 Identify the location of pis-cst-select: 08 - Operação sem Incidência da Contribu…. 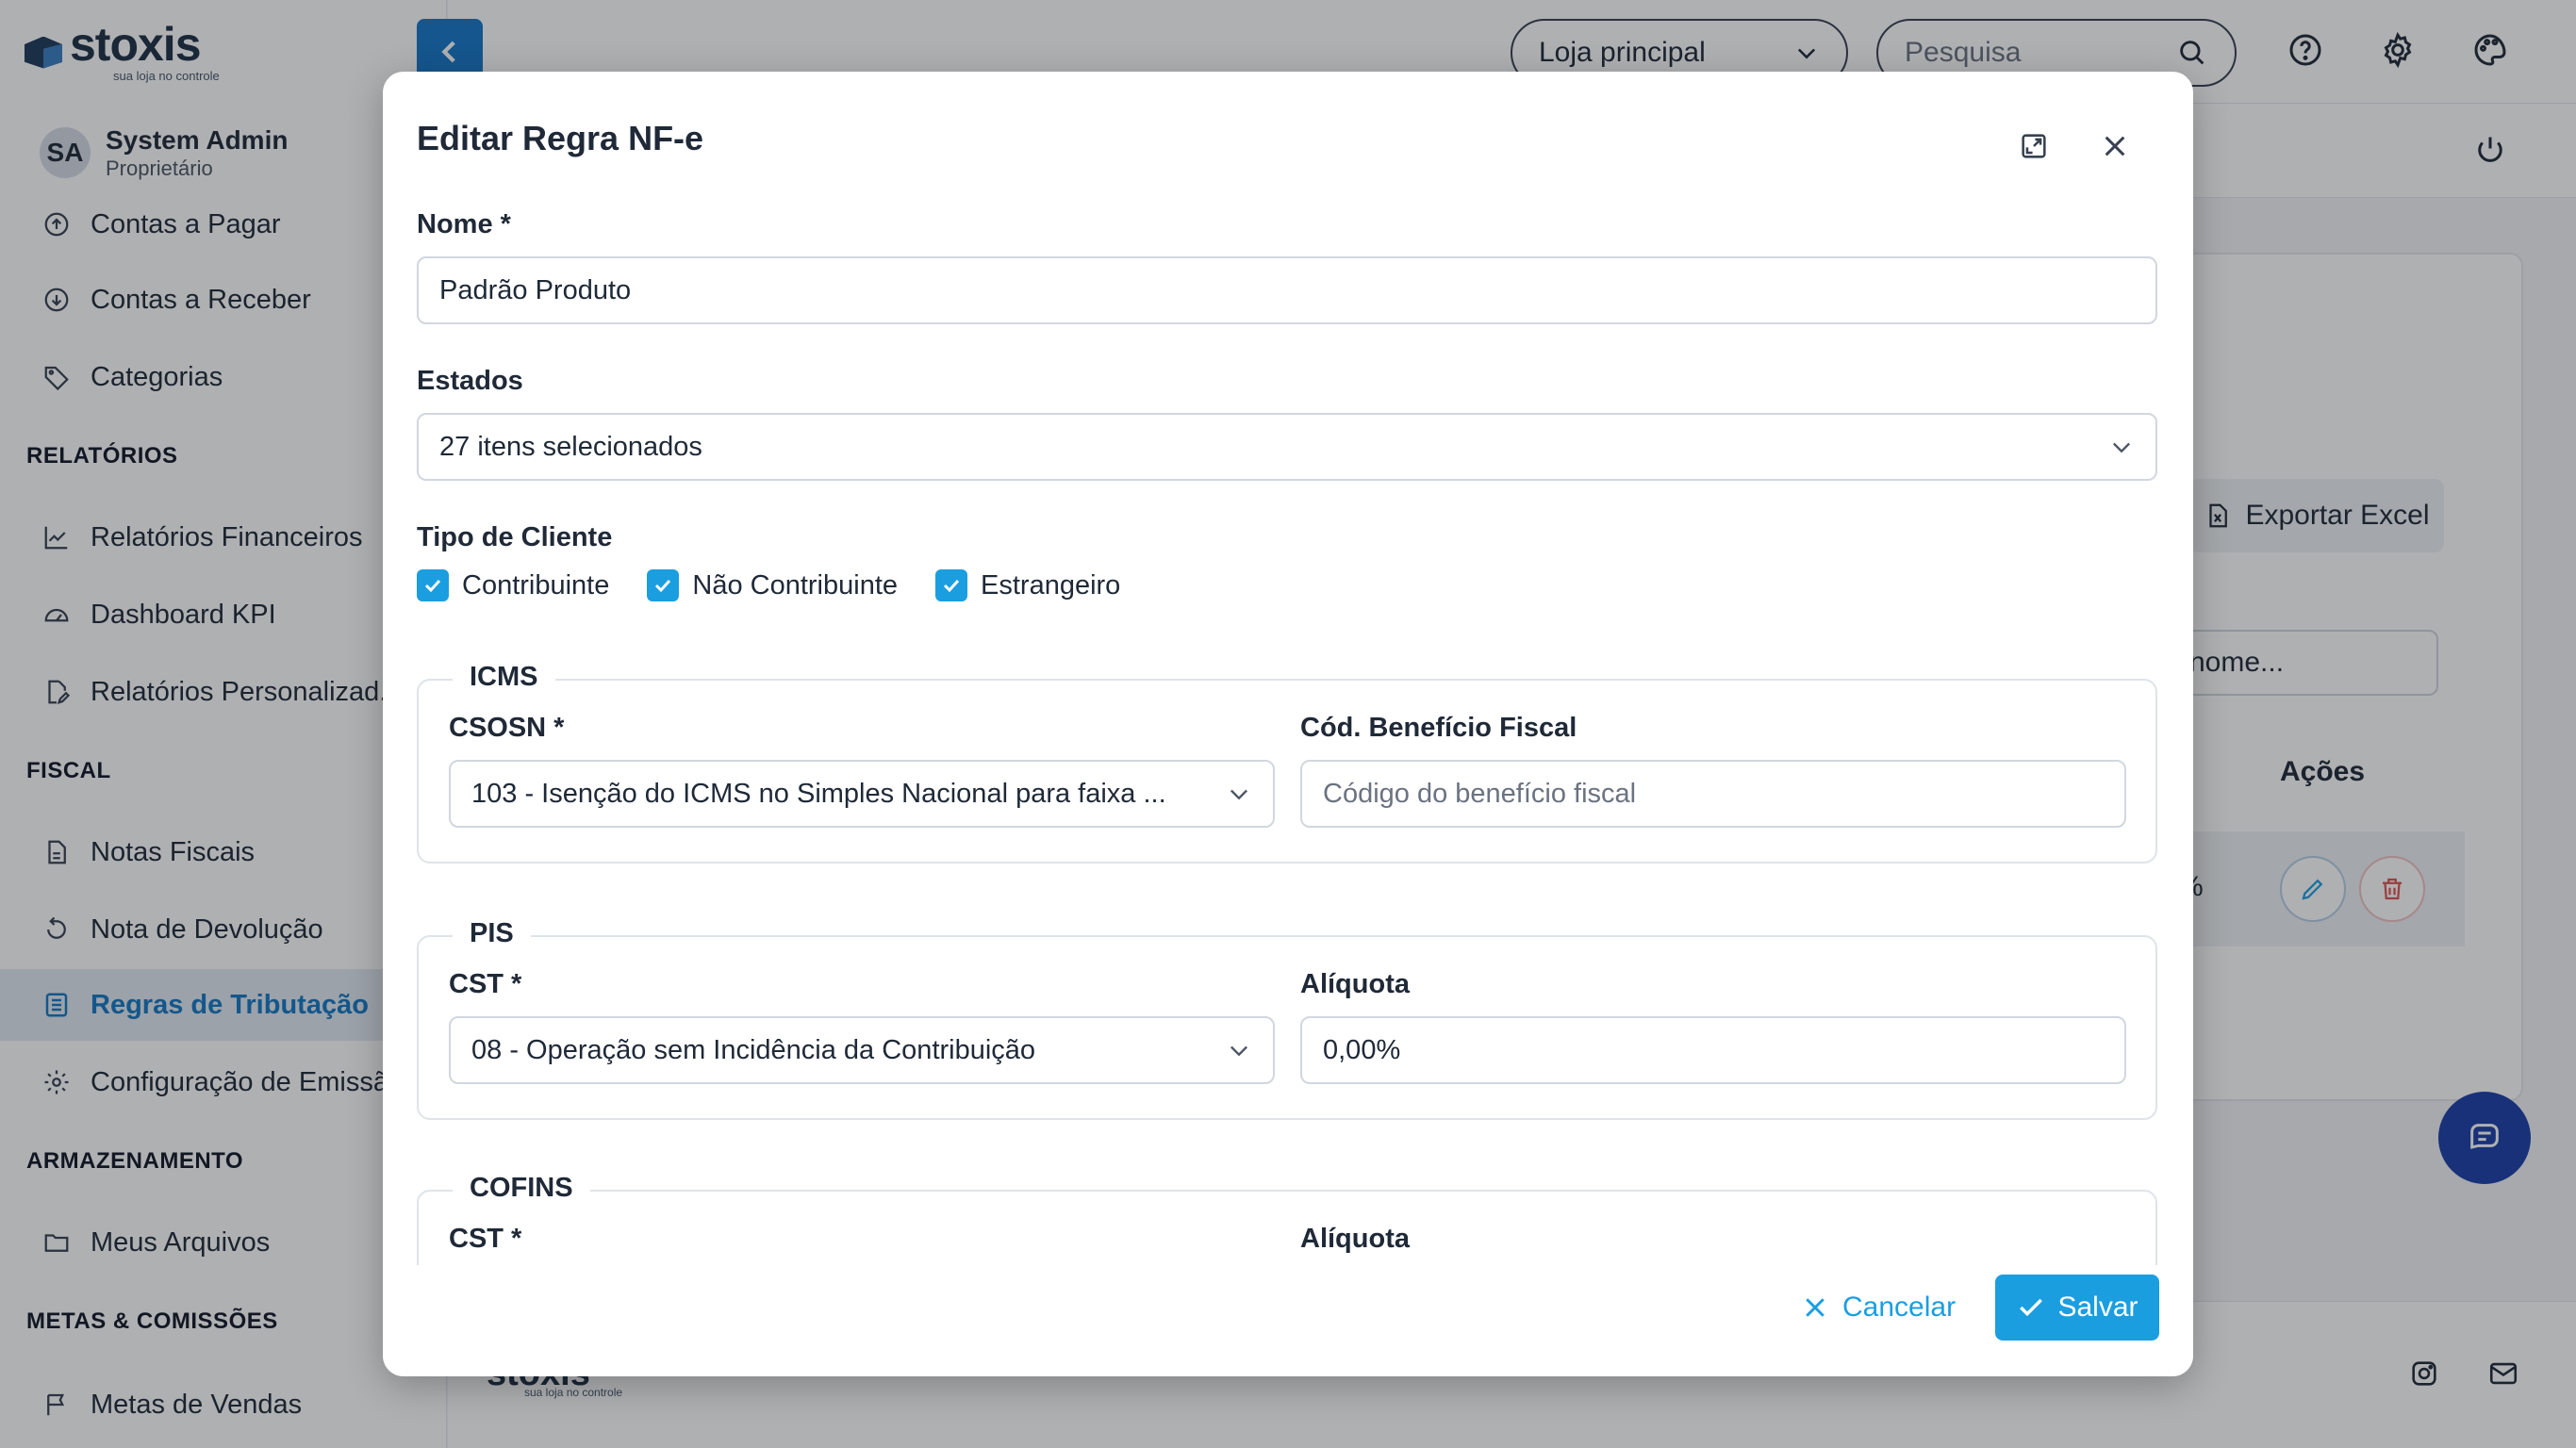
(862, 1050).